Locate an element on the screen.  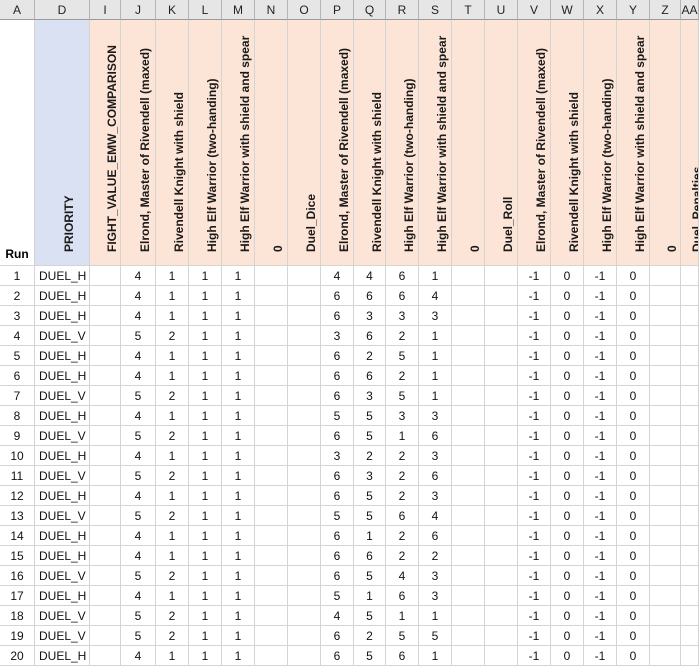
row-number-cell: 11 is located at coordinates (17, 476).